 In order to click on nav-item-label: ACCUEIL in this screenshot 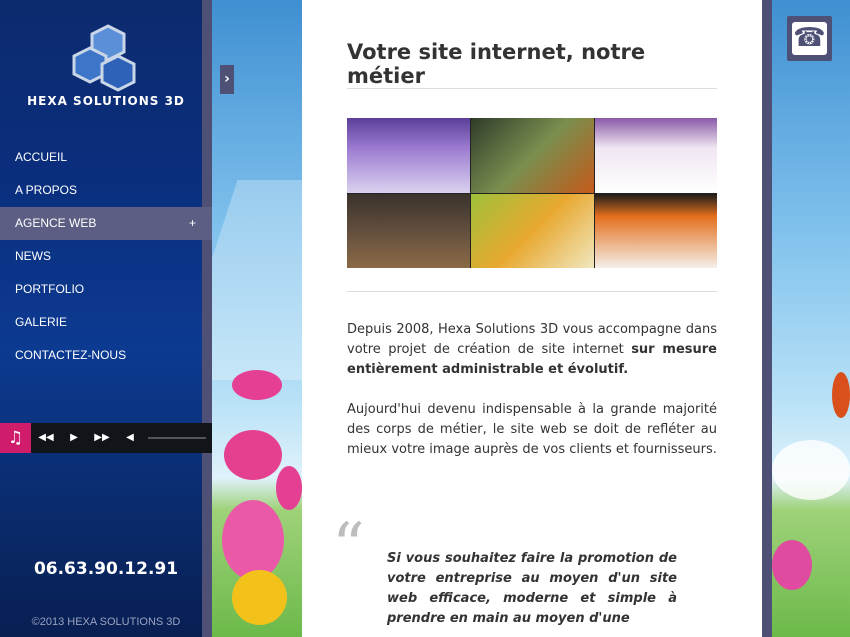, I will do `click(41, 157)`.